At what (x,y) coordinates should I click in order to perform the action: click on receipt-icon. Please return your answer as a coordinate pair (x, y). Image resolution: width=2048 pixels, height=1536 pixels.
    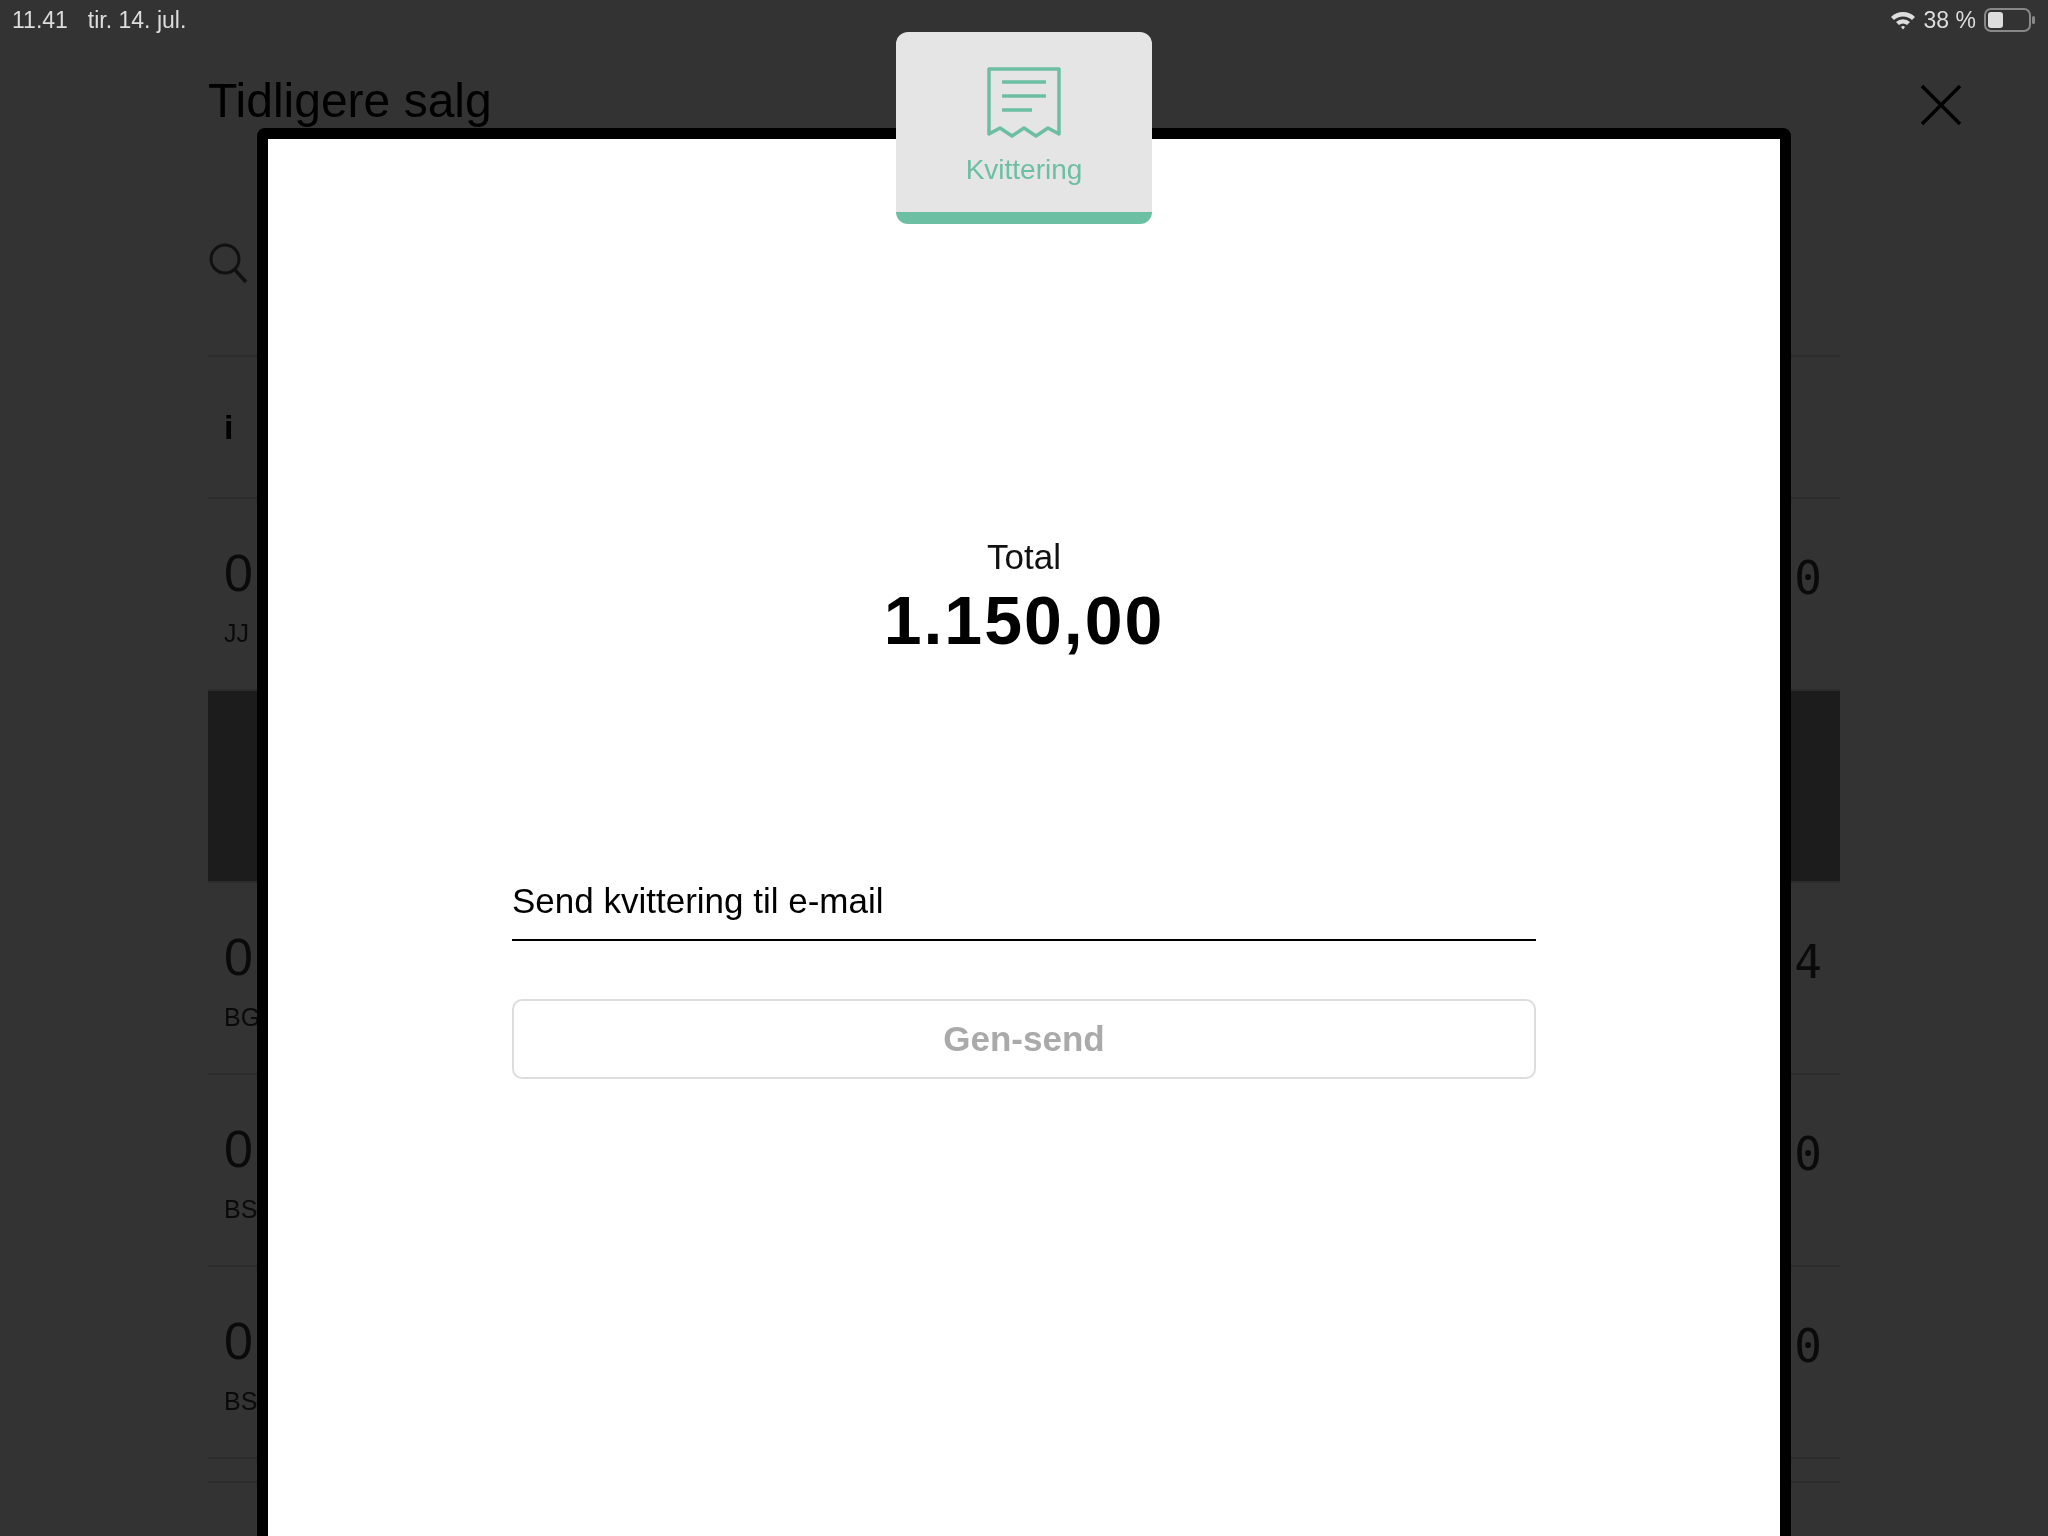
    Looking at the image, I should click on (1024, 103).